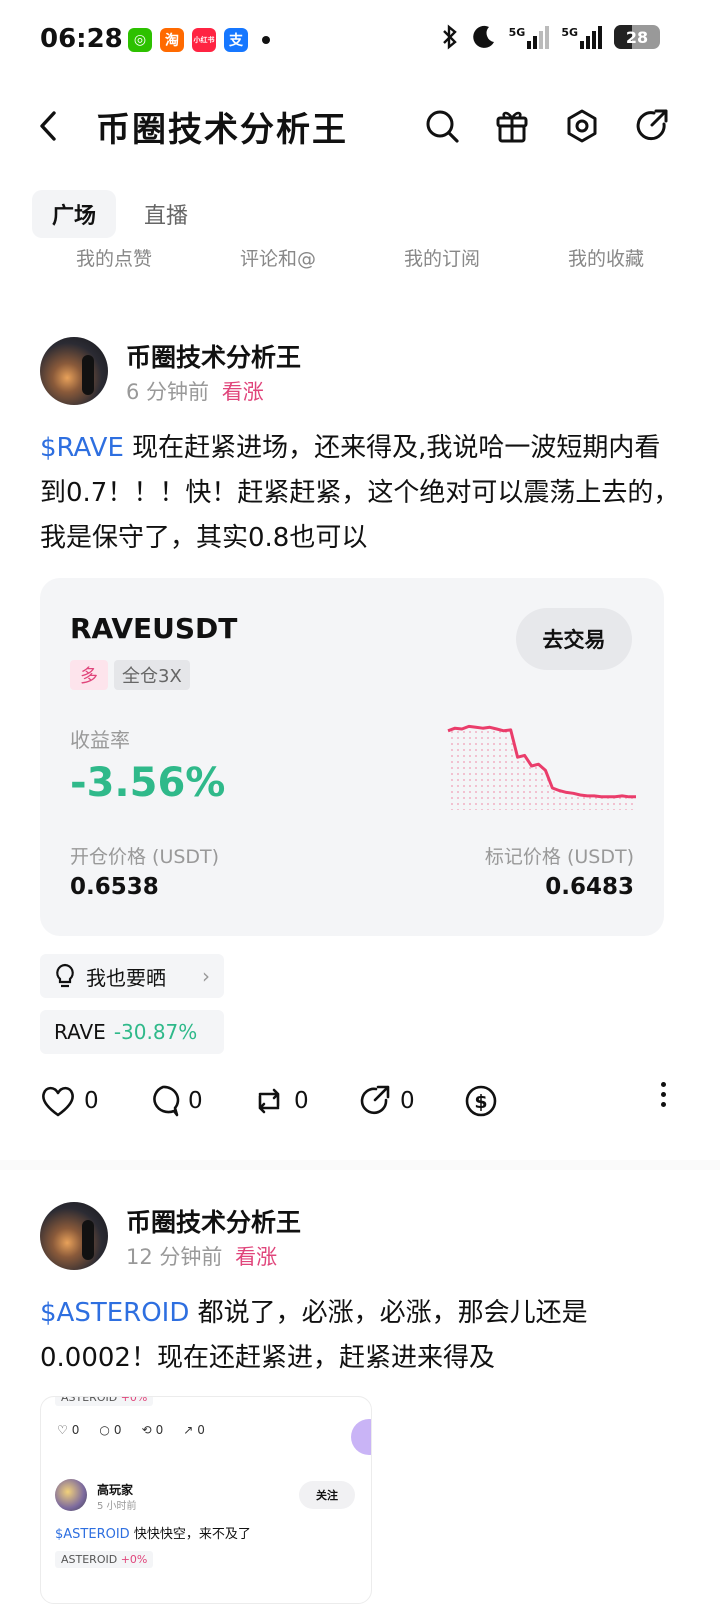 The image size is (720, 1604). I want to click on wechat-icon: ◎, so click(140, 40).